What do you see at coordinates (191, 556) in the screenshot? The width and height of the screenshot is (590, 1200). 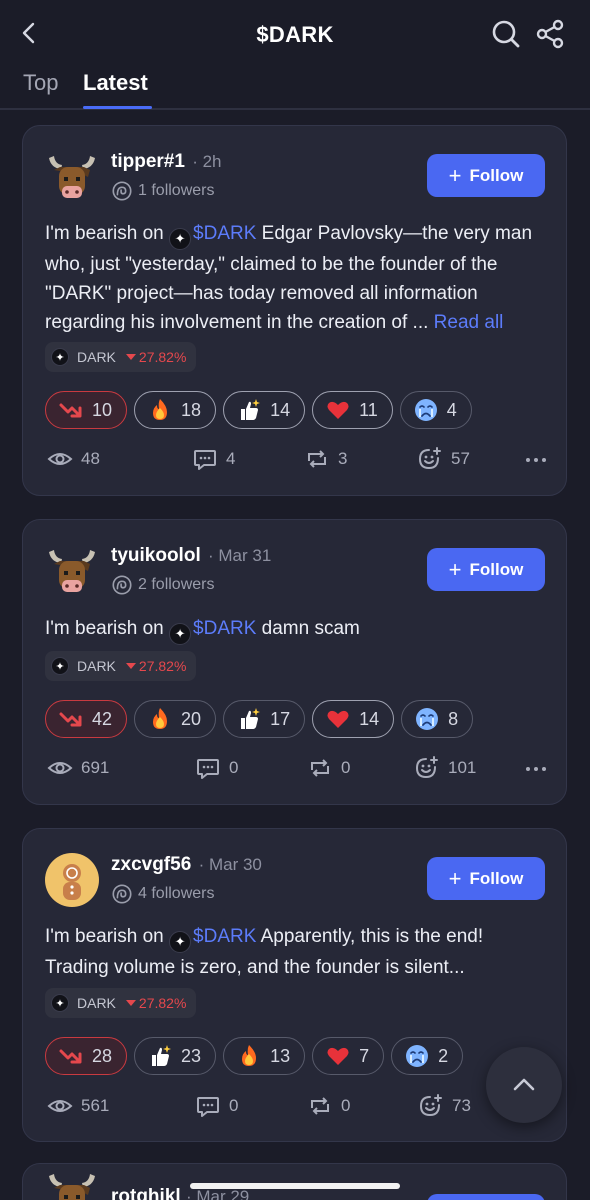 I see `username: tyuikoolol · Mar 31` at bounding box center [191, 556].